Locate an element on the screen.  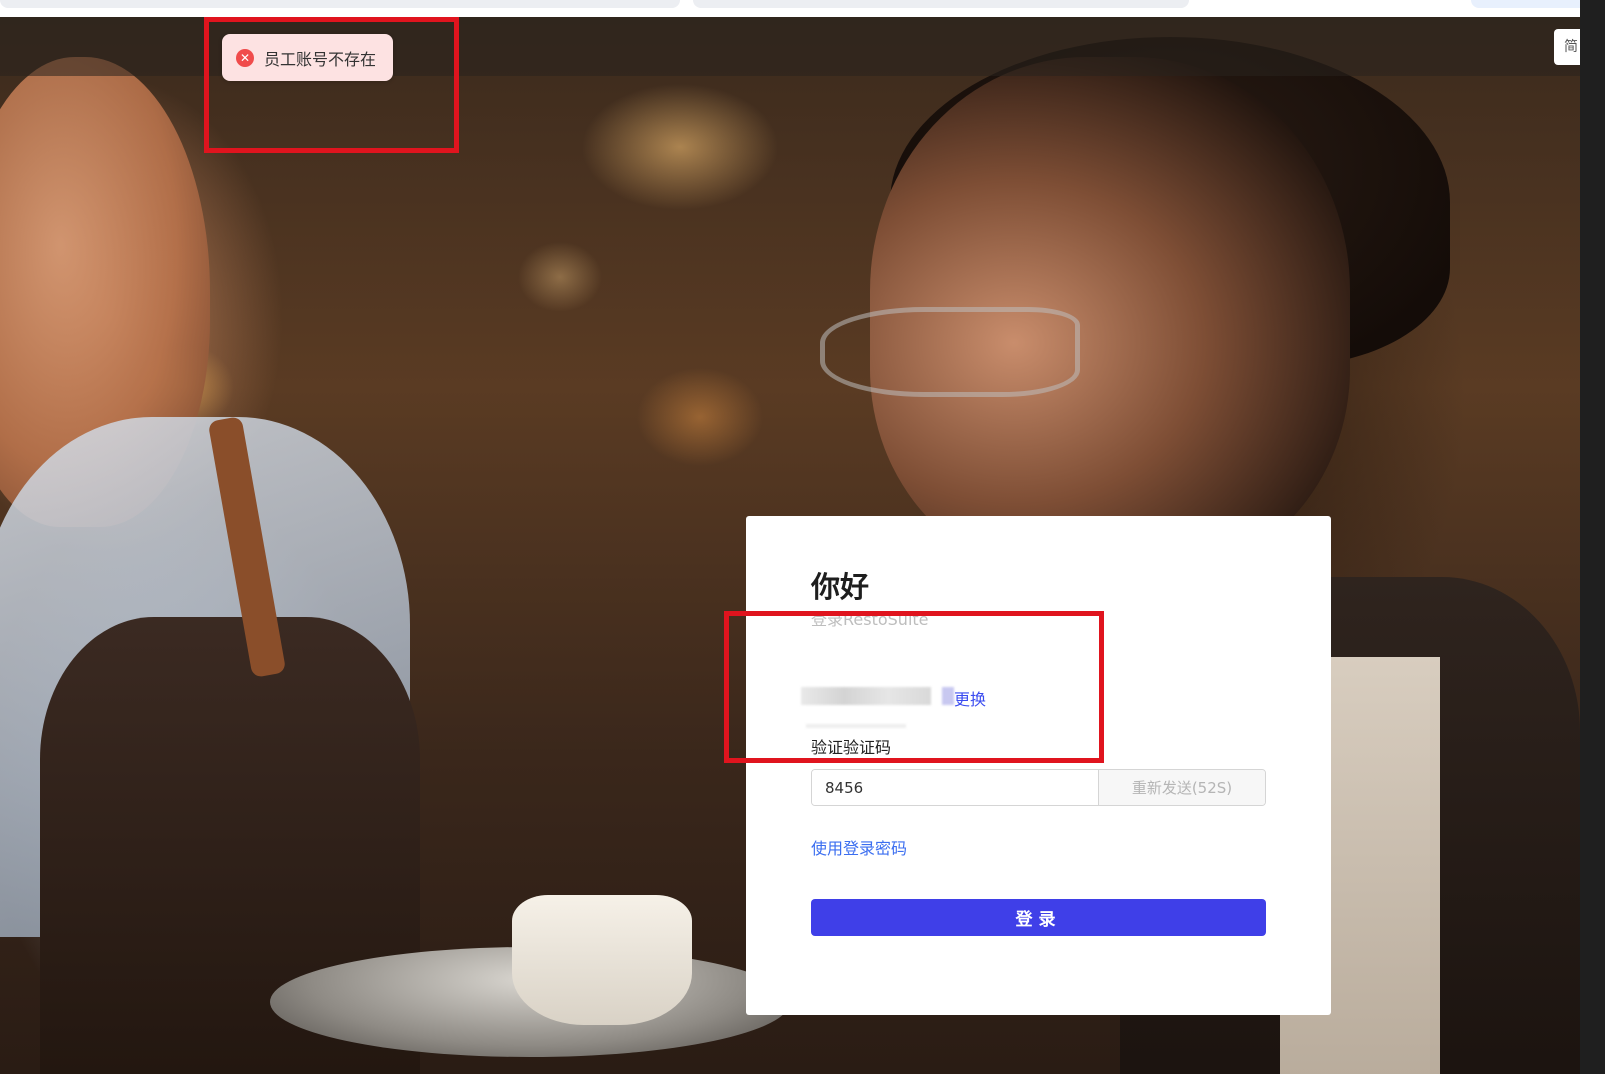
browser-top-strip is located at coordinates (802, 8).